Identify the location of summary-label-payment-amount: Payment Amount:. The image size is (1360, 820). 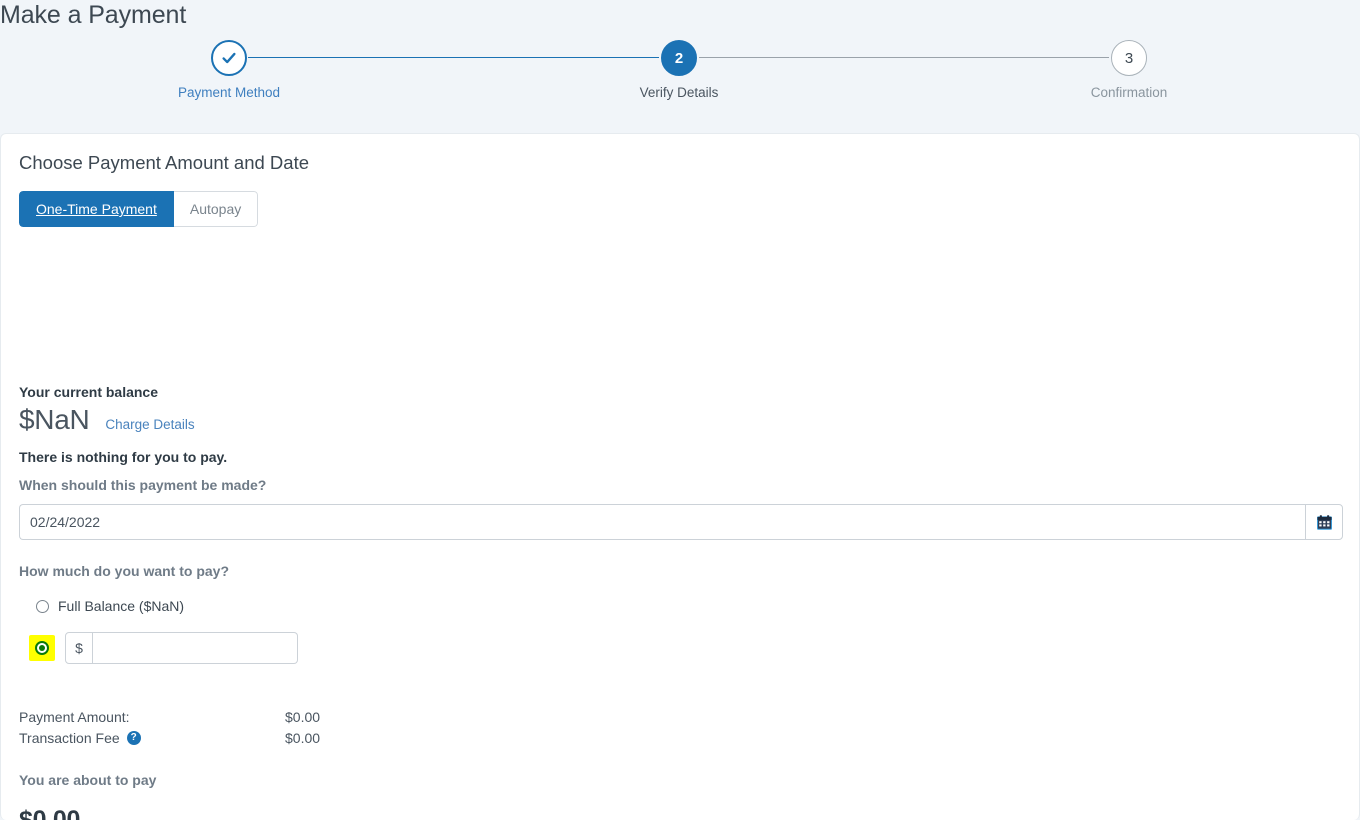
(74, 716).